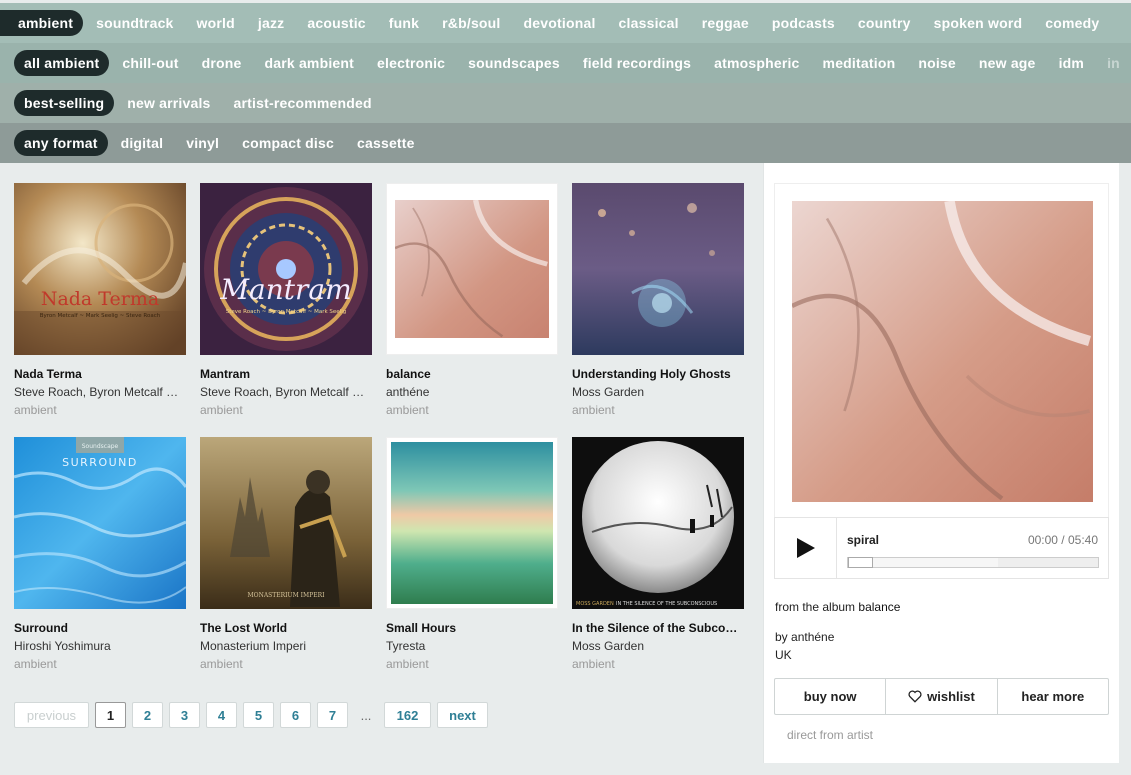  What do you see at coordinates (1113, 63) in the screenshot?
I see `subgenre-overflow: in` at bounding box center [1113, 63].